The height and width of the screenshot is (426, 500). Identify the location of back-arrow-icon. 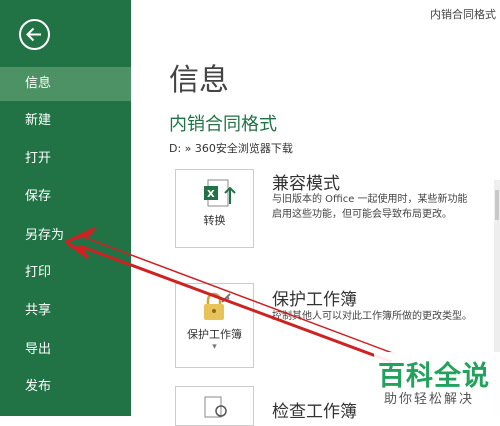
(33, 34).